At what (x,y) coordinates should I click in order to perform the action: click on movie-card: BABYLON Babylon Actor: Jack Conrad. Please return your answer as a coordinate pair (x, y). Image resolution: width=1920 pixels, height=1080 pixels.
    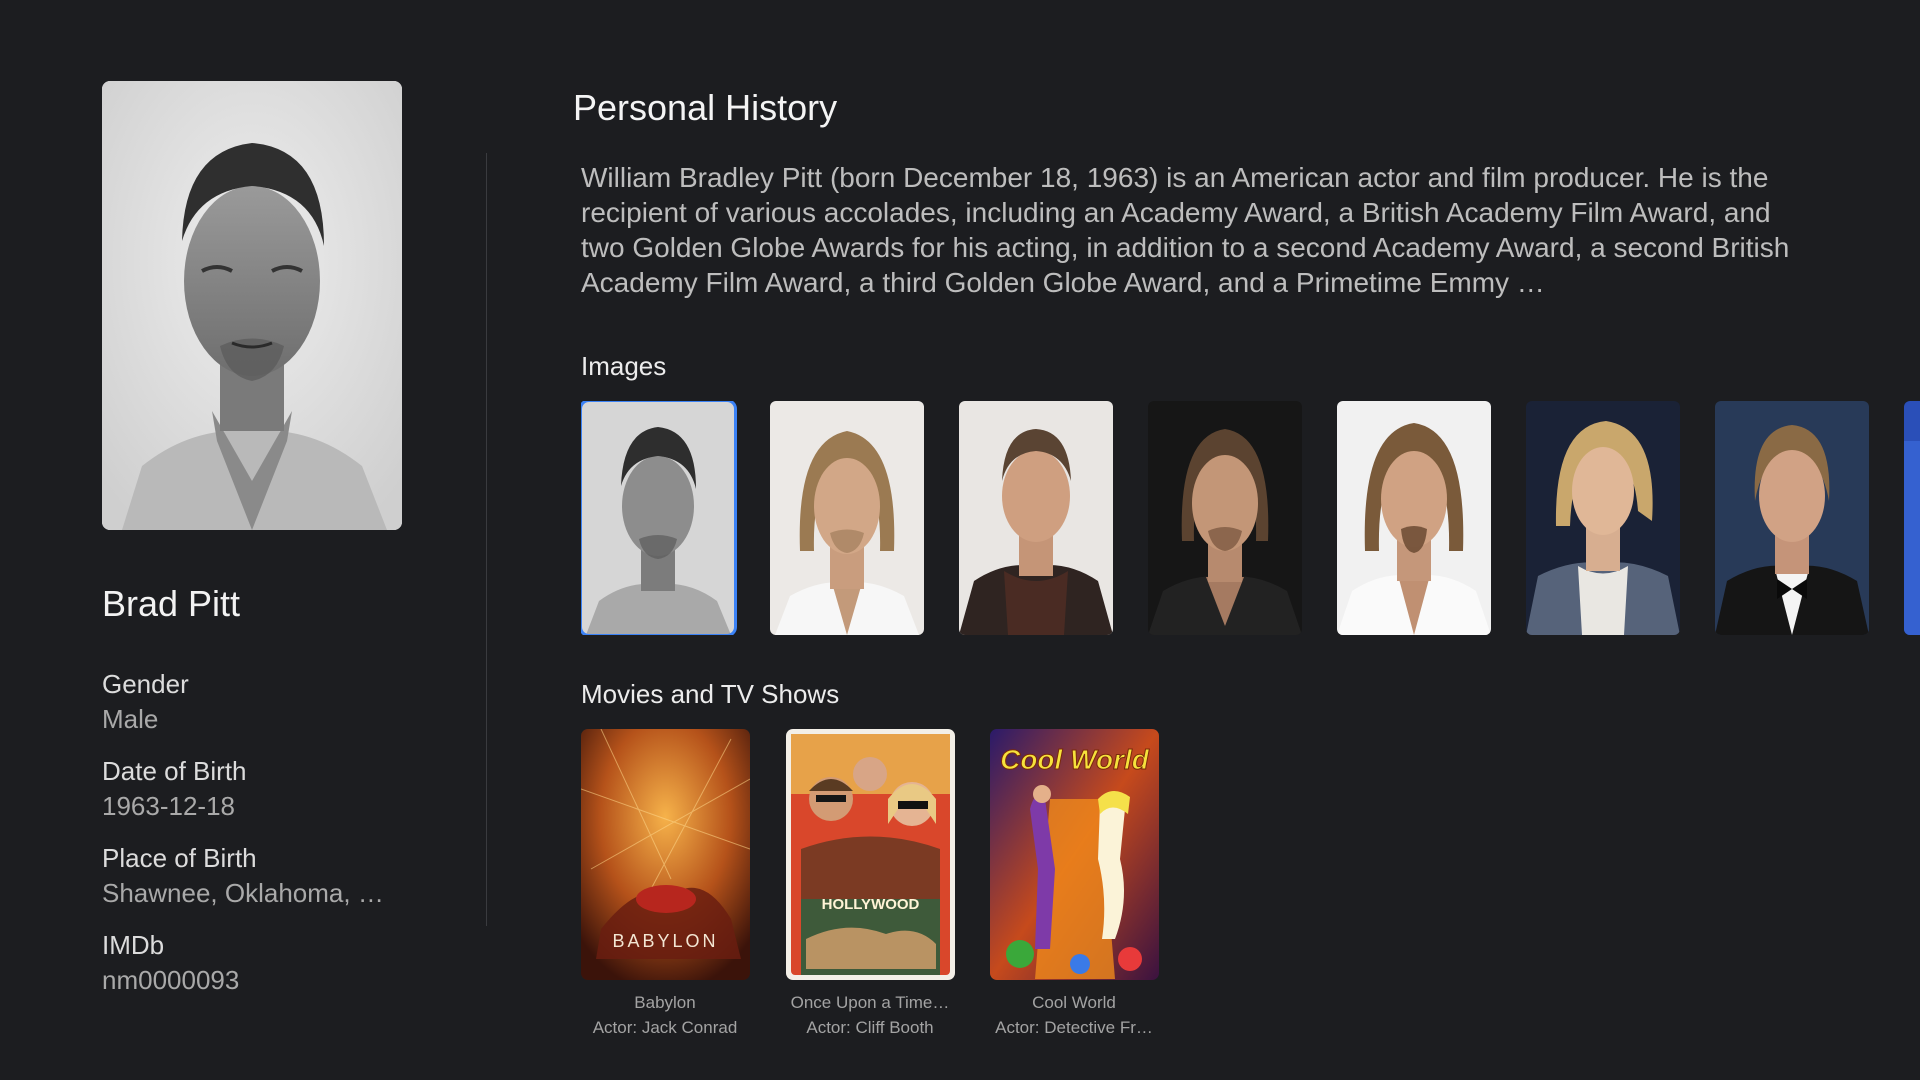
    Looking at the image, I should click on (665, 884).